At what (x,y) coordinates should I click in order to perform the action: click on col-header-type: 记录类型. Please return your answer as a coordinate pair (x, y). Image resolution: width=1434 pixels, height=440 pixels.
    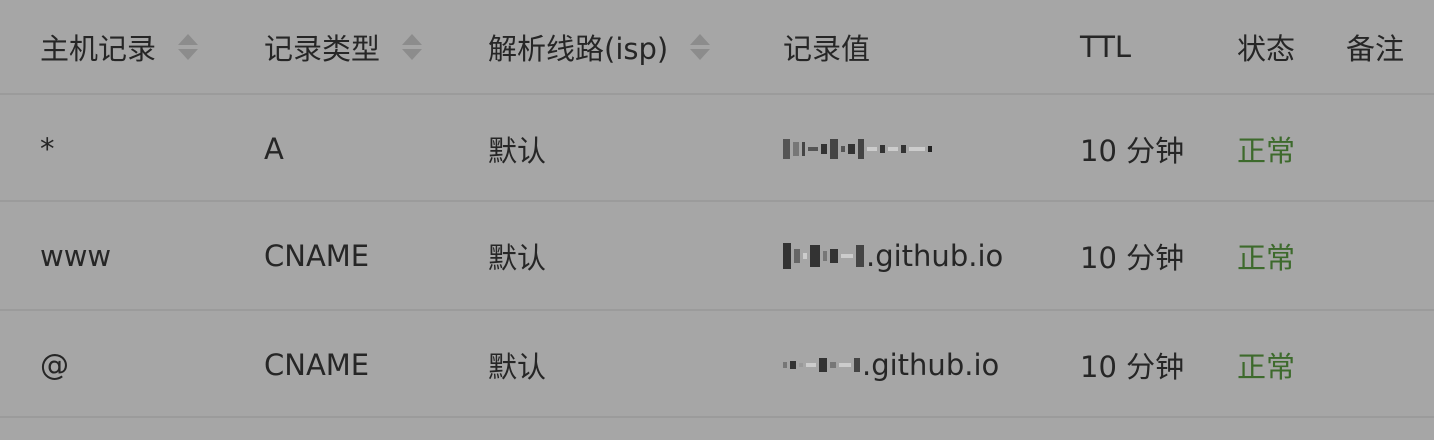
    Looking at the image, I should click on (343, 46).